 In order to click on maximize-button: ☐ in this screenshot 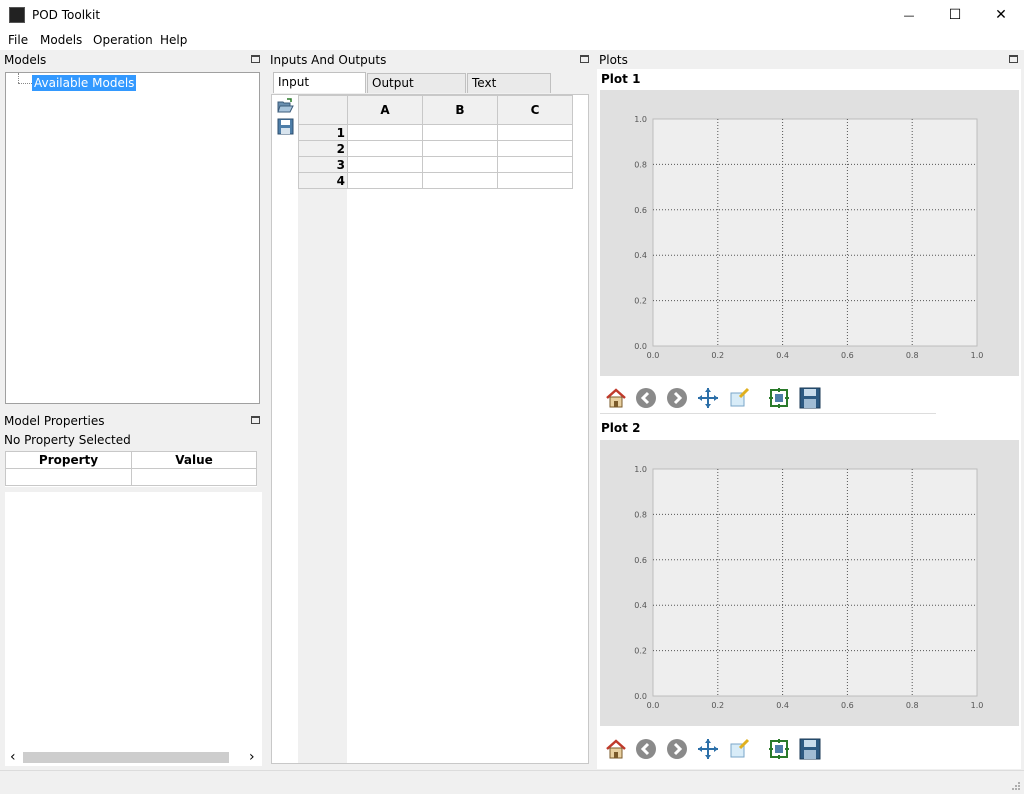, I will do `click(955, 15)`.